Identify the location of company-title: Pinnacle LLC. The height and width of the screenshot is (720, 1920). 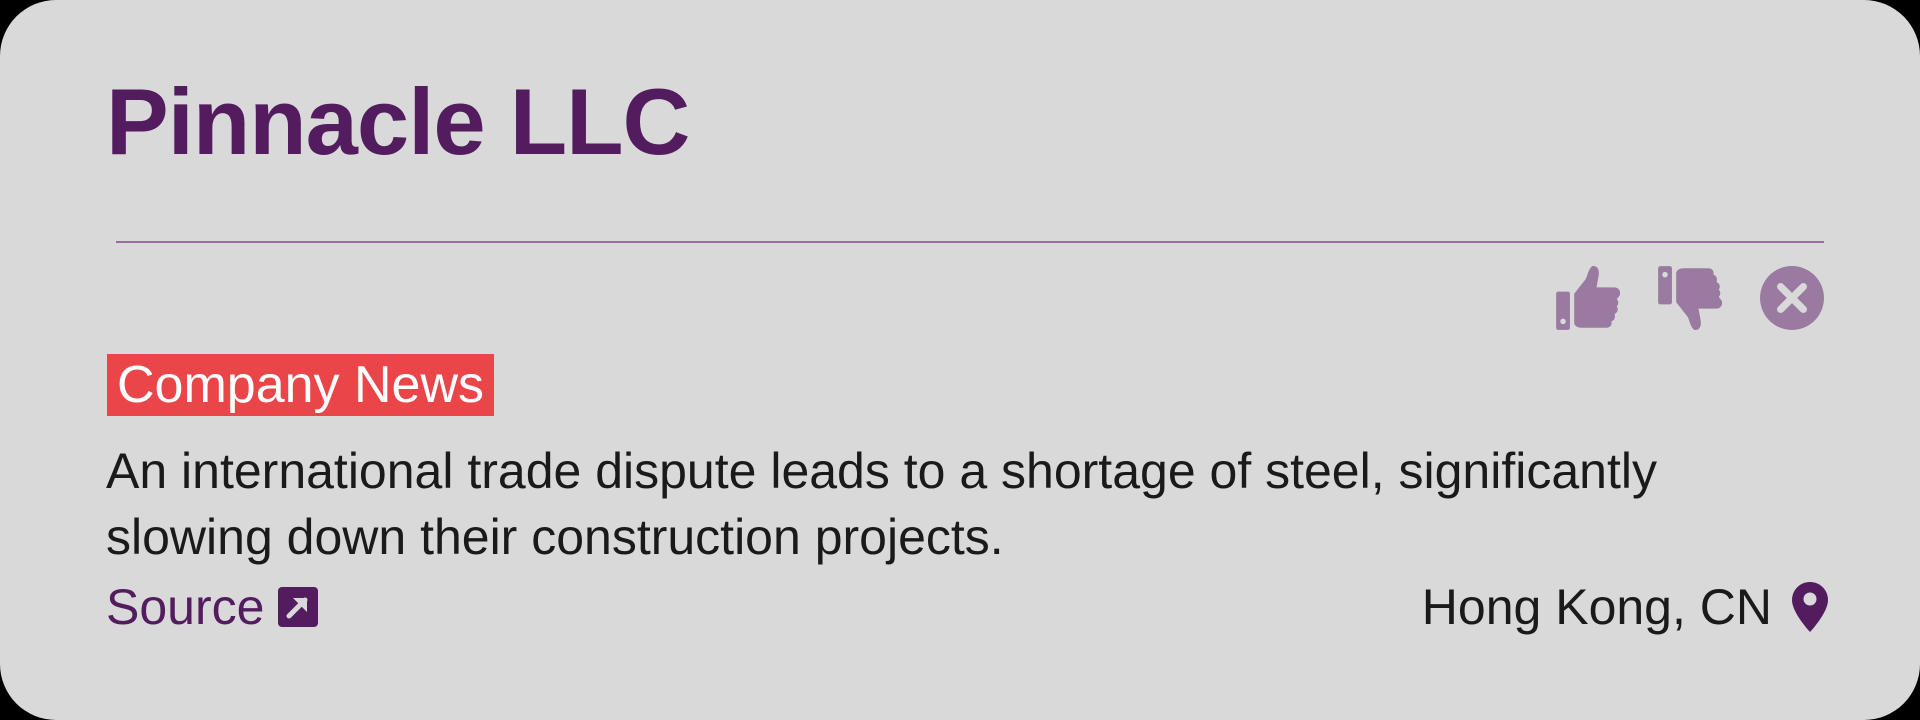
(398, 121).